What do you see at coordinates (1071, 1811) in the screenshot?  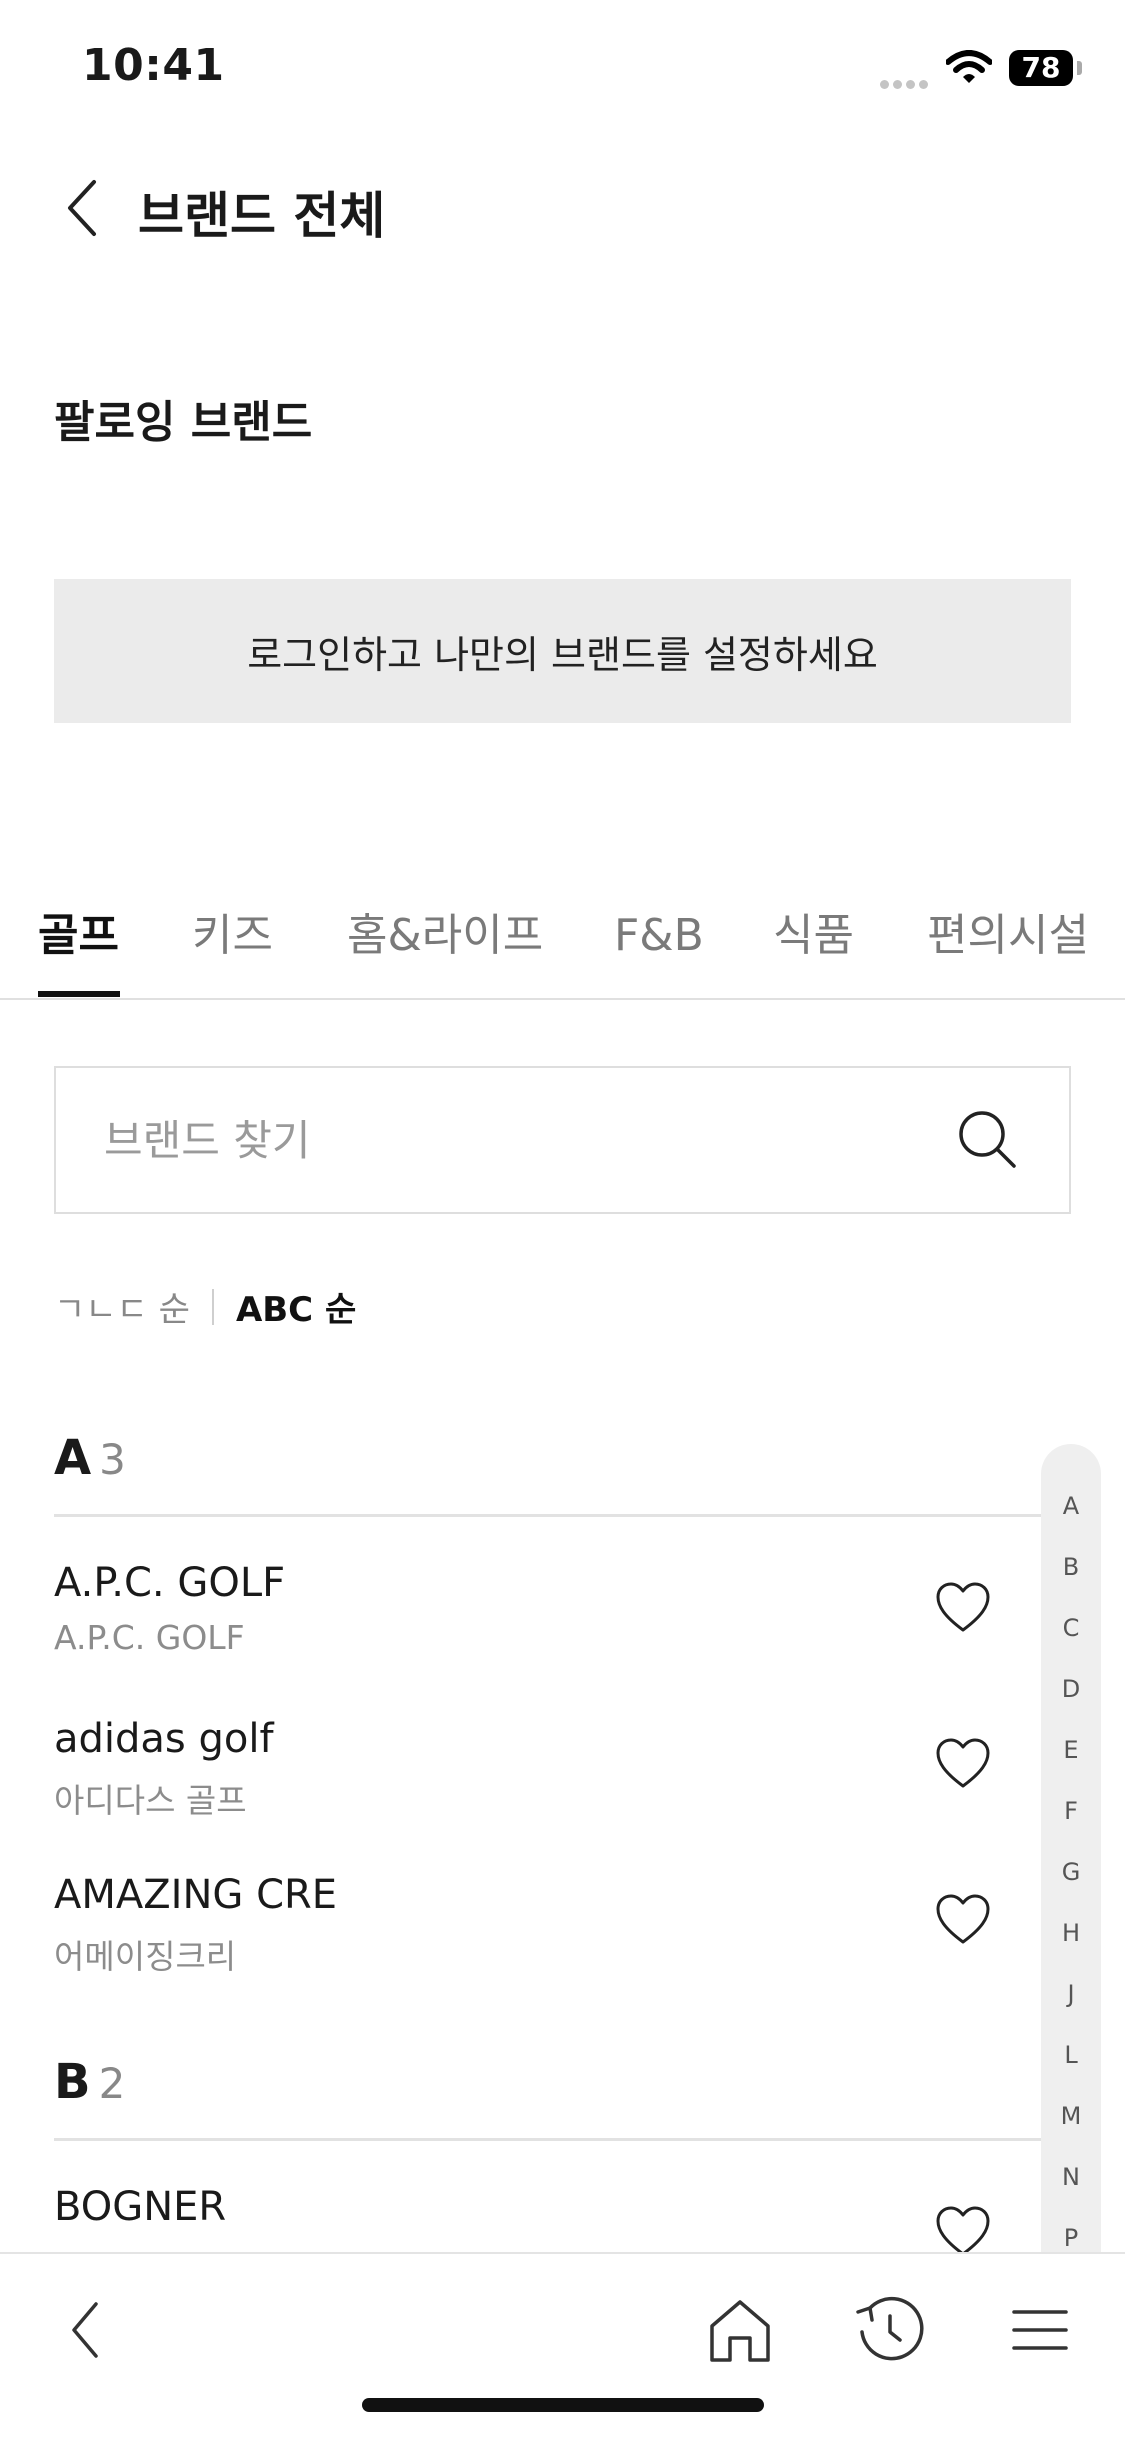 I see `index-letter-f: F` at bounding box center [1071, 1811].